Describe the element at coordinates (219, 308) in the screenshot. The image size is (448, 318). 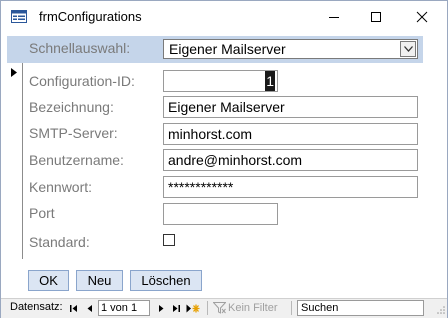
I see `filter-icon` at that location.